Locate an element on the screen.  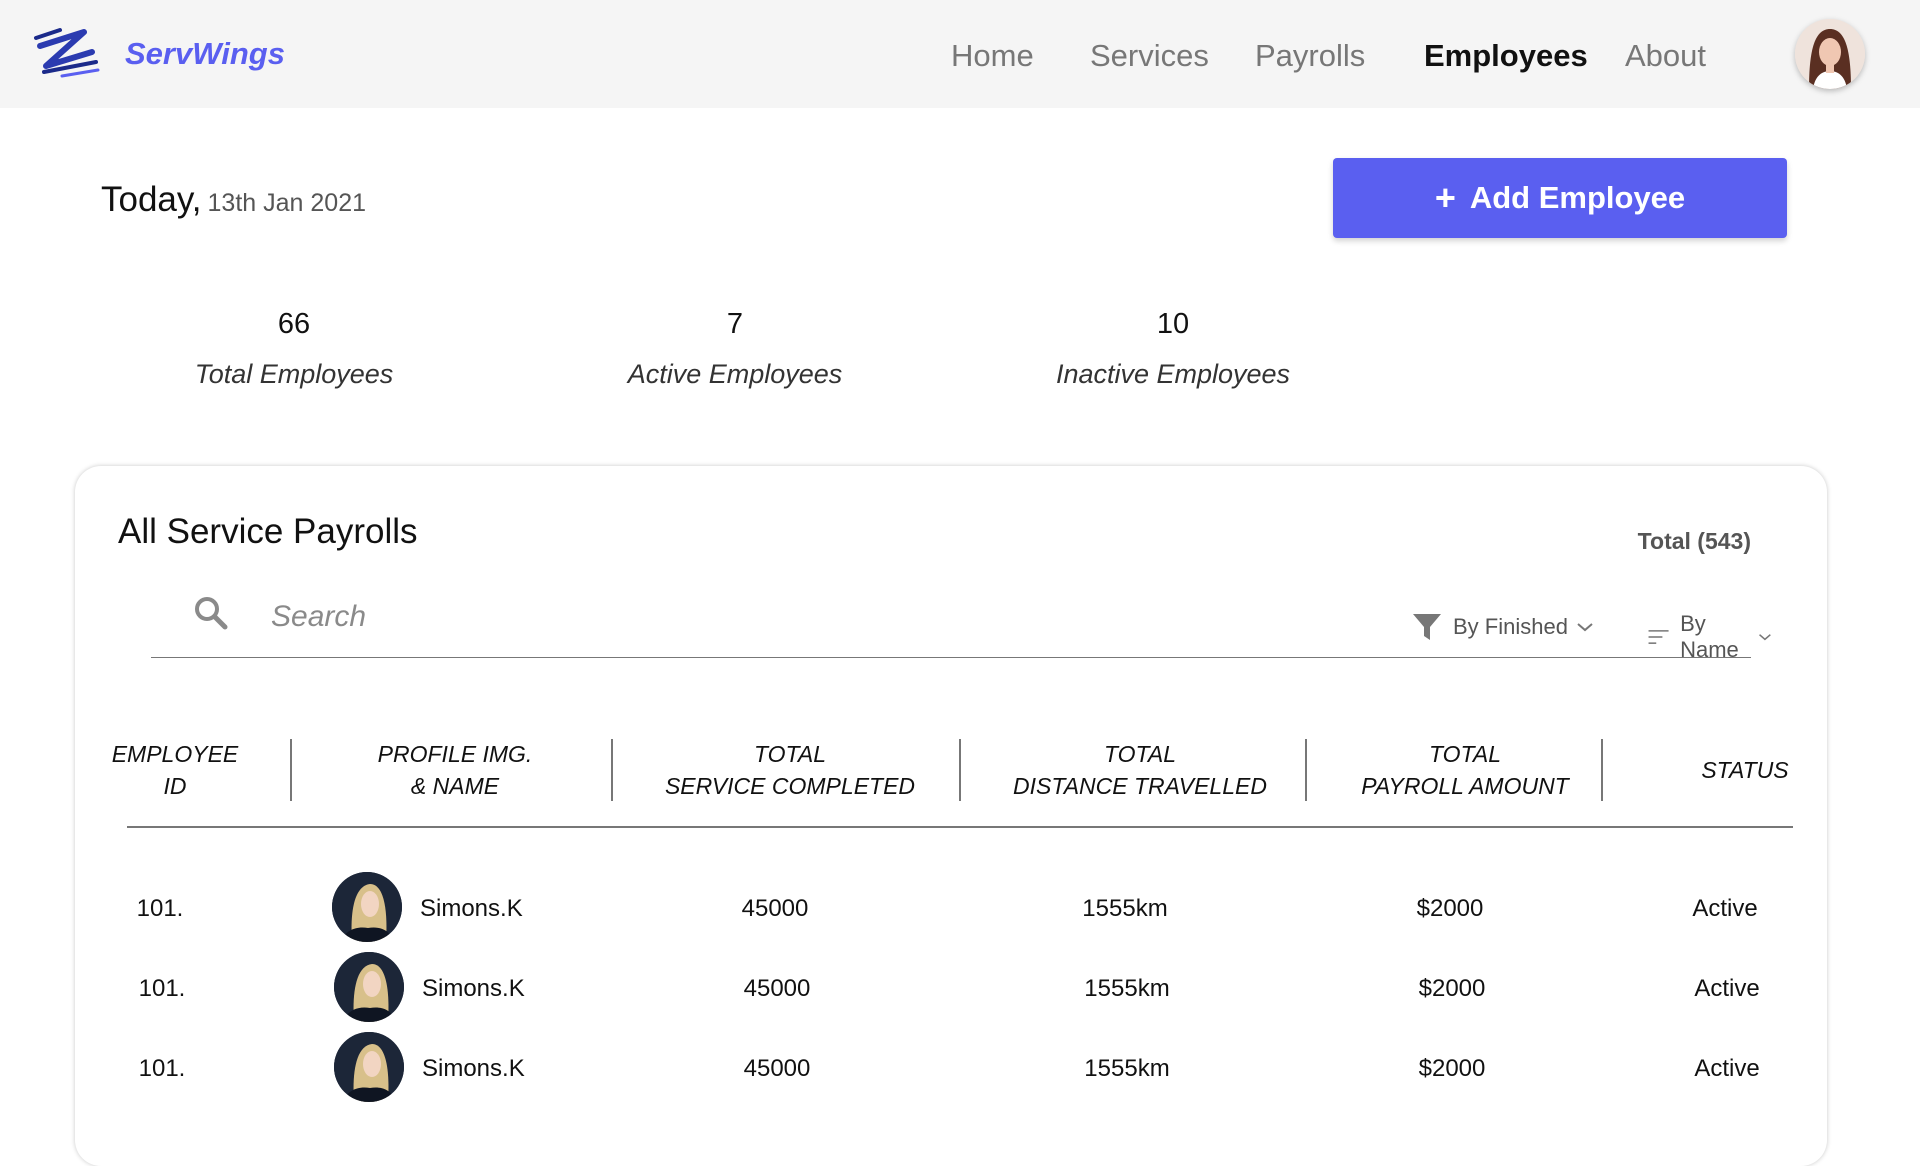
col-service-completed: TOTAL SERVICE COMPLETED is located at coordinates (790, 770).